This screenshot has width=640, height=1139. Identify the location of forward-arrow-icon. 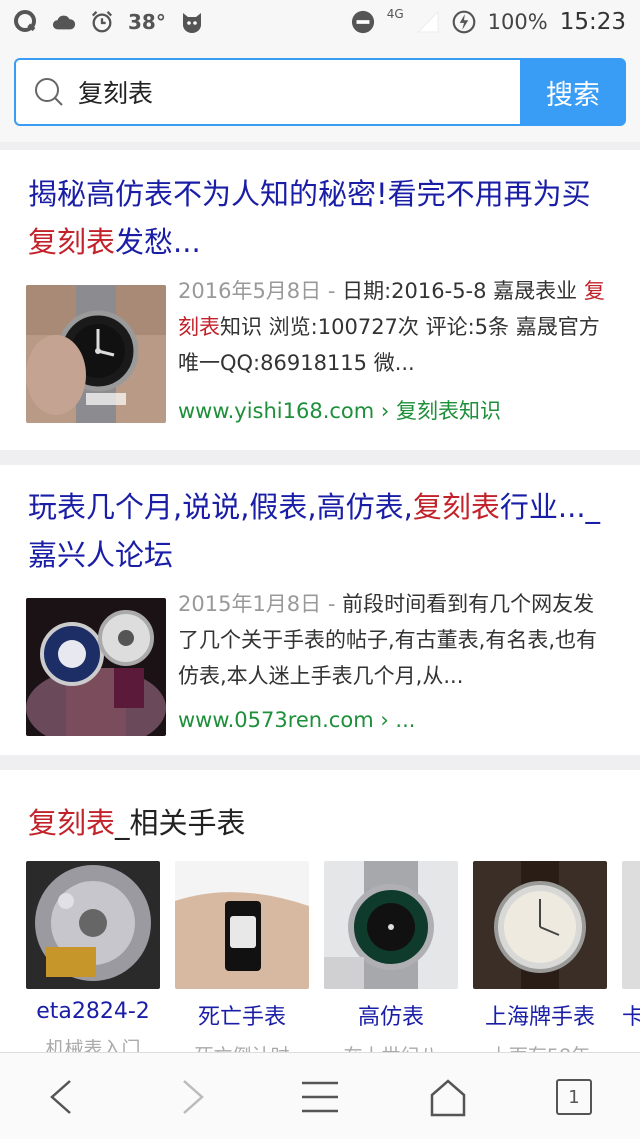
(192, 1097).